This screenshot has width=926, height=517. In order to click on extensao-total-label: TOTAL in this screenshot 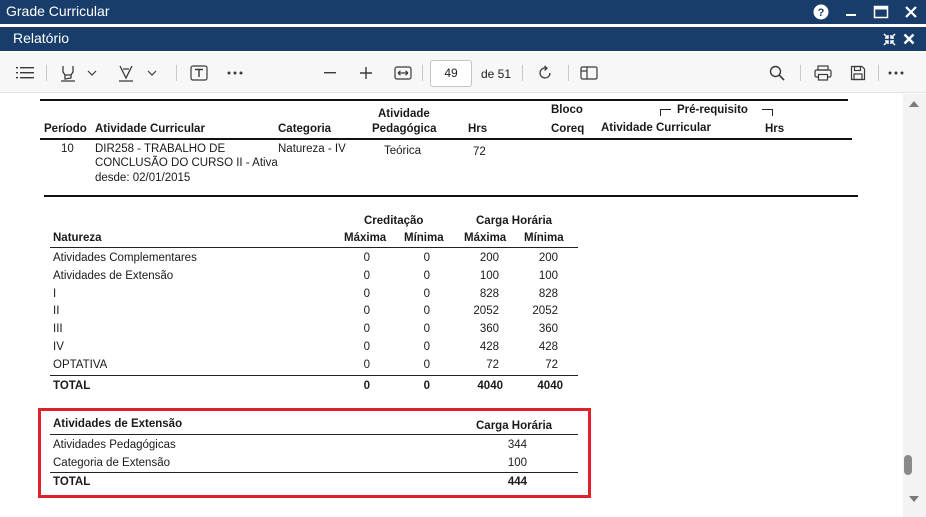, I will do `click(72, 482)`.